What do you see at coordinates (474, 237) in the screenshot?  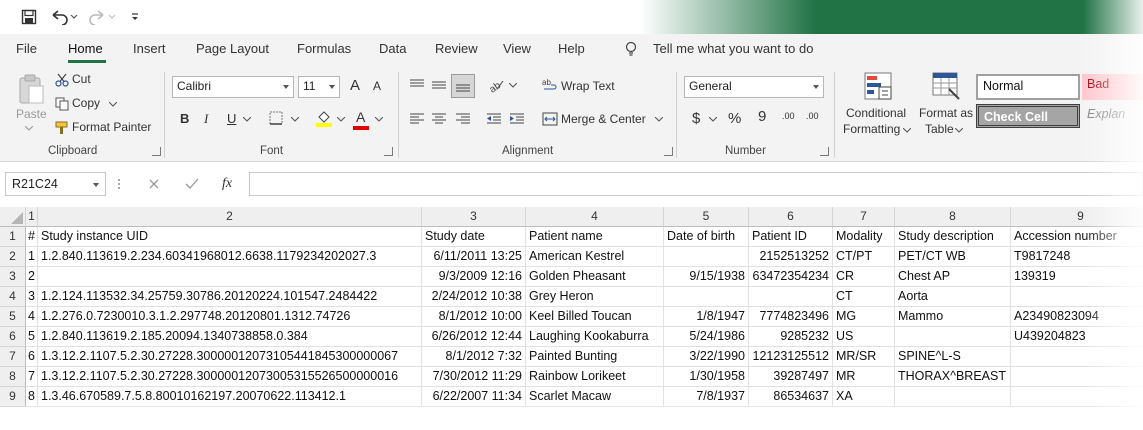 I see `table-header-cell: Study date` at bounding box center [474, 237].